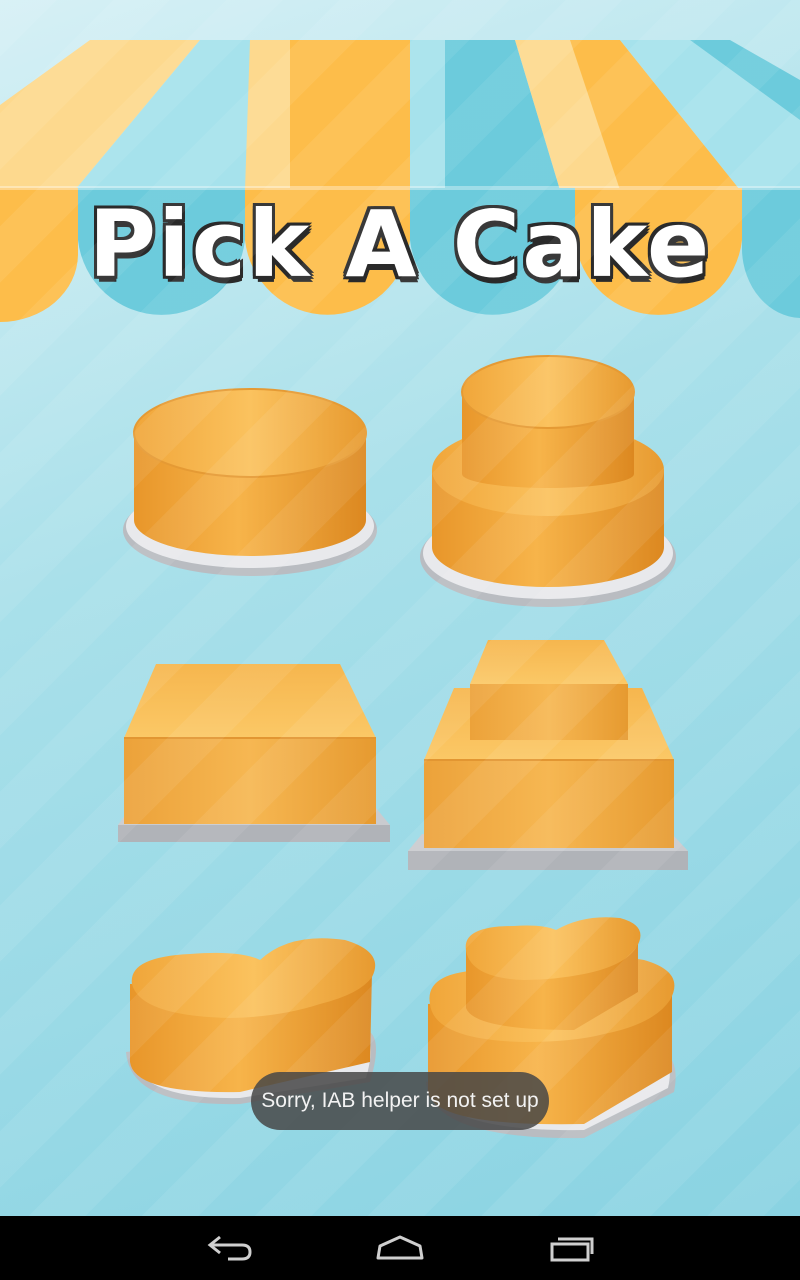  I want to click on cake-square-double-button, so click(549, 756).